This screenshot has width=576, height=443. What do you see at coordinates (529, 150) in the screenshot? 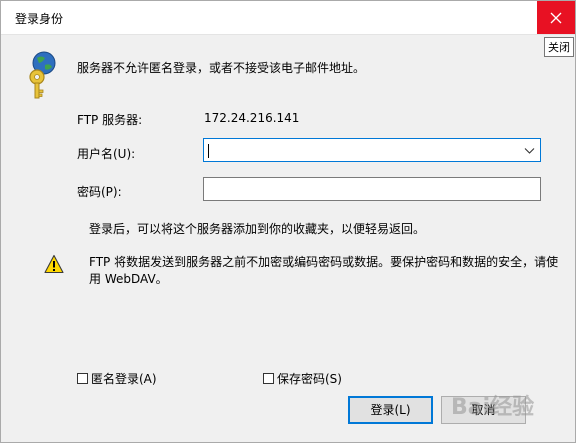
I see `chevron-down-icon` at bounding box center [529, 150].